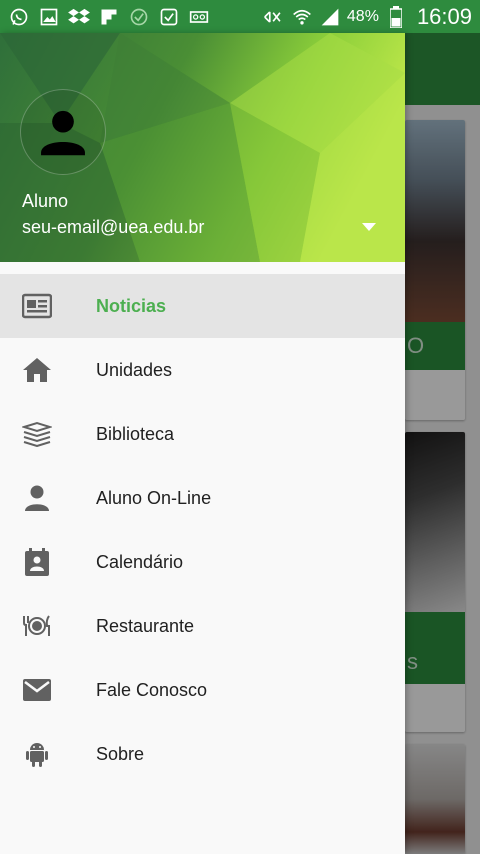 This screenshot has height=854, width=480. What do you see at coordinates (396, 16) in the screenshot?
I see `battery-icon` at bounding box center [396, 16].